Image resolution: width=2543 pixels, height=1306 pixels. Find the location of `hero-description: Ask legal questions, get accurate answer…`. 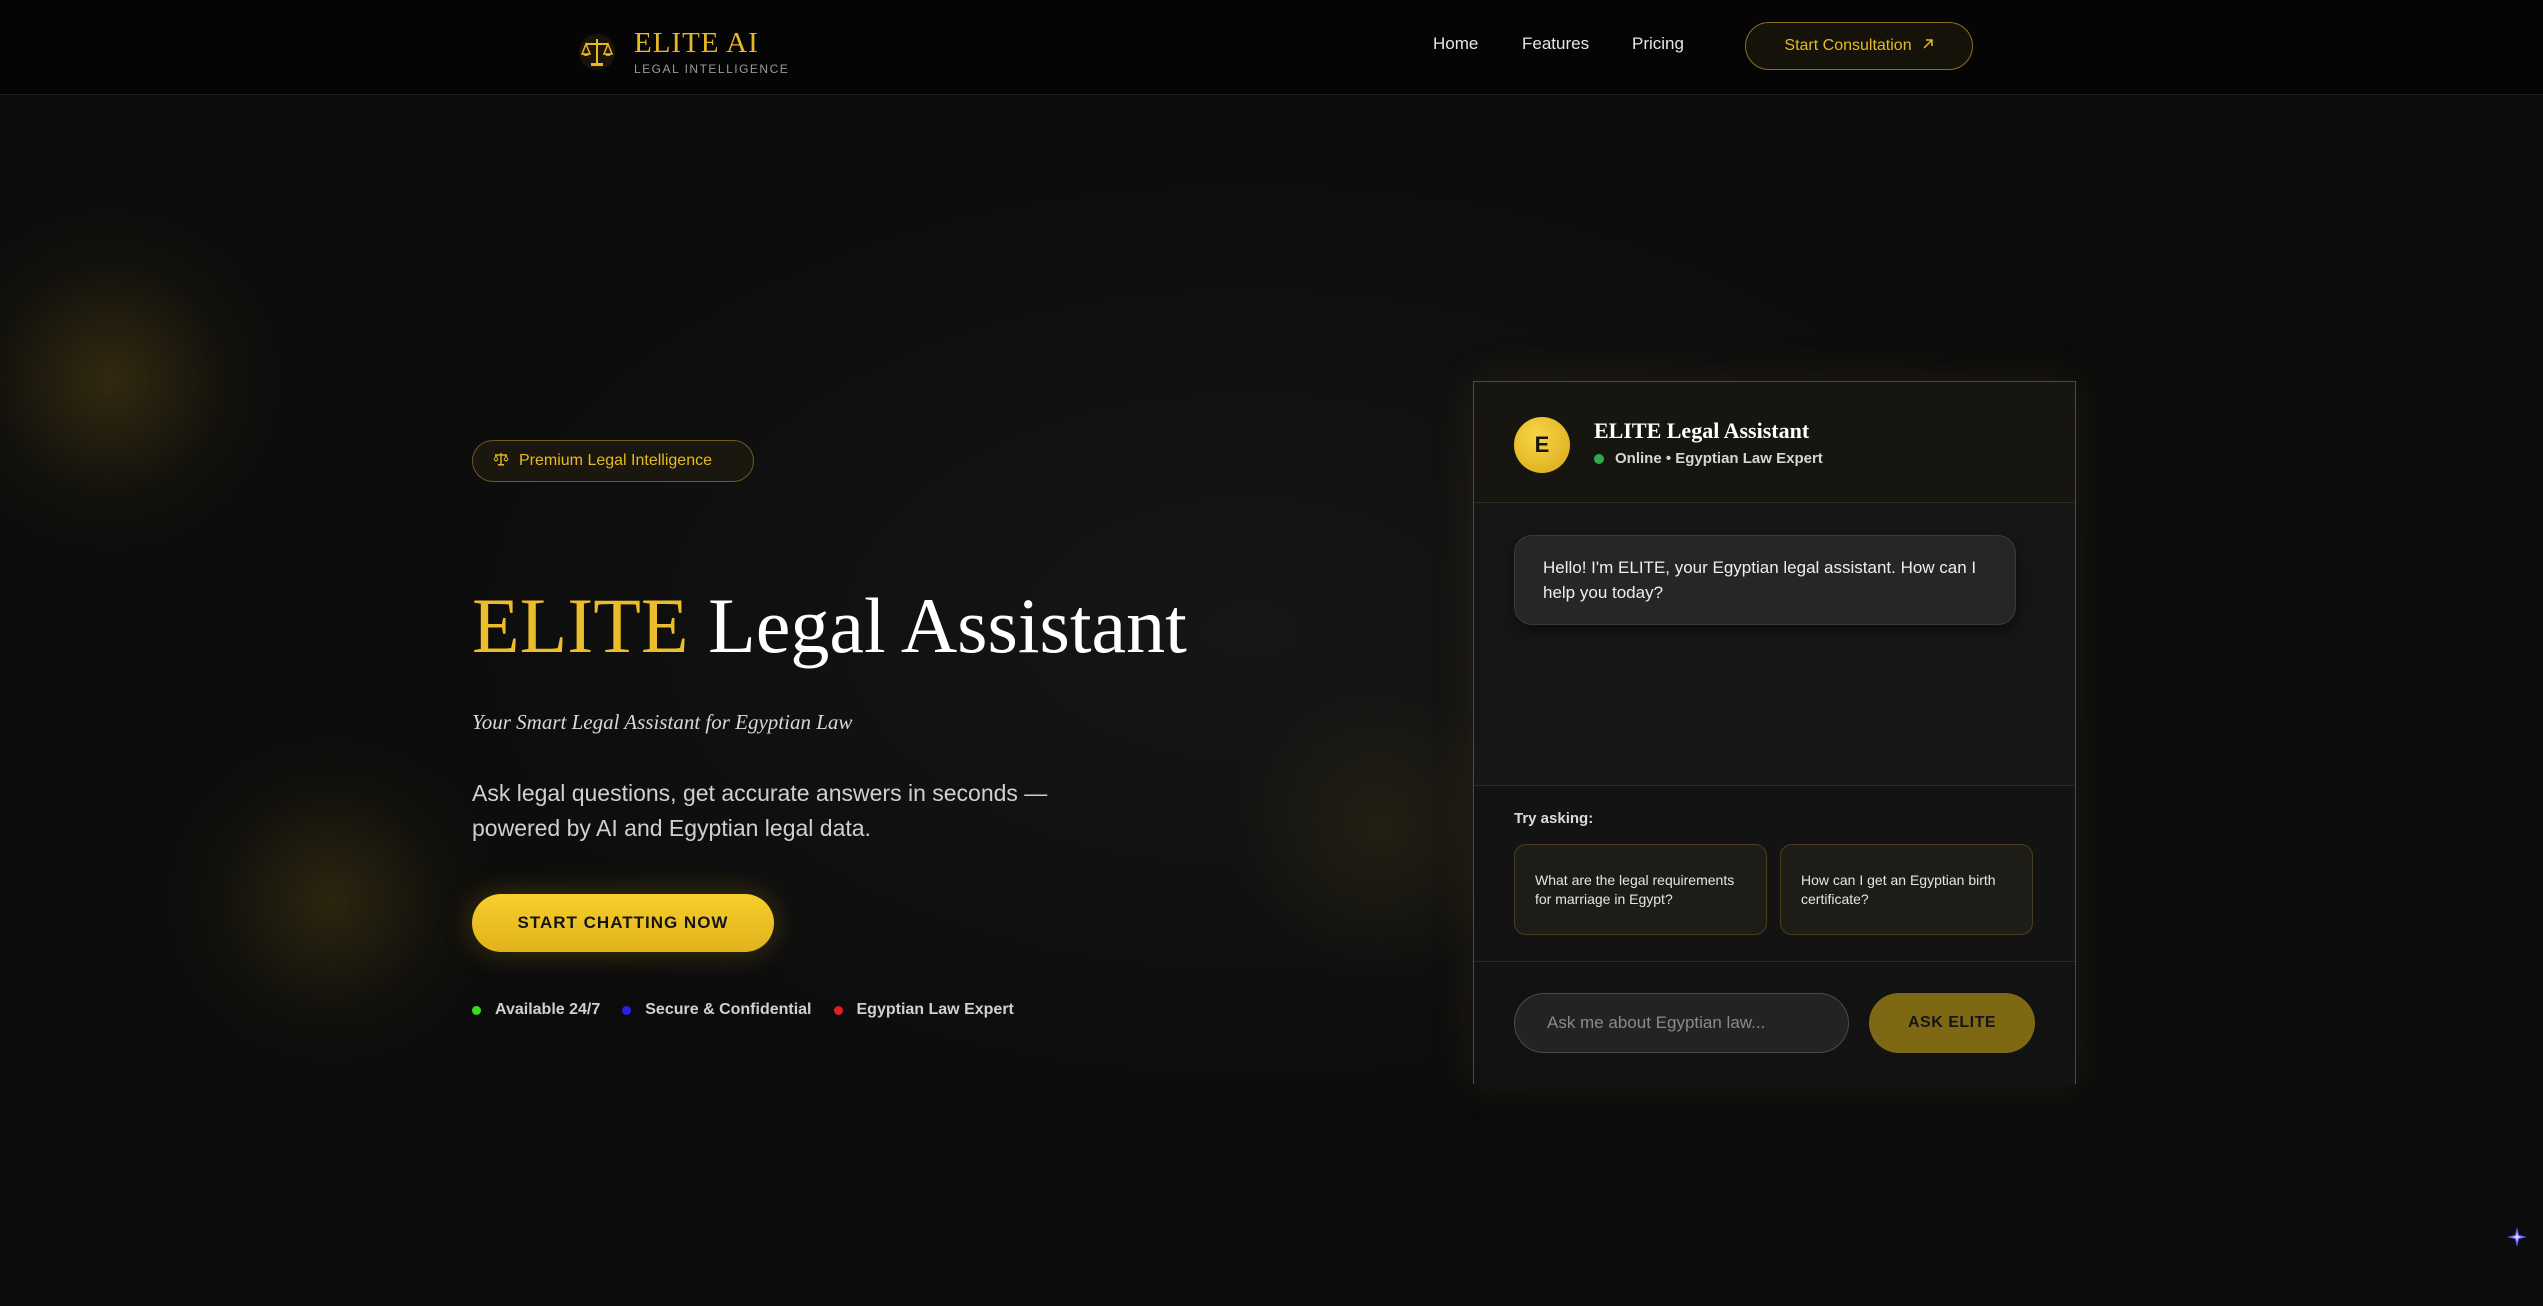

hero-description: Ask legal questions, get accurate answer… is located at coordinates (760, 810).